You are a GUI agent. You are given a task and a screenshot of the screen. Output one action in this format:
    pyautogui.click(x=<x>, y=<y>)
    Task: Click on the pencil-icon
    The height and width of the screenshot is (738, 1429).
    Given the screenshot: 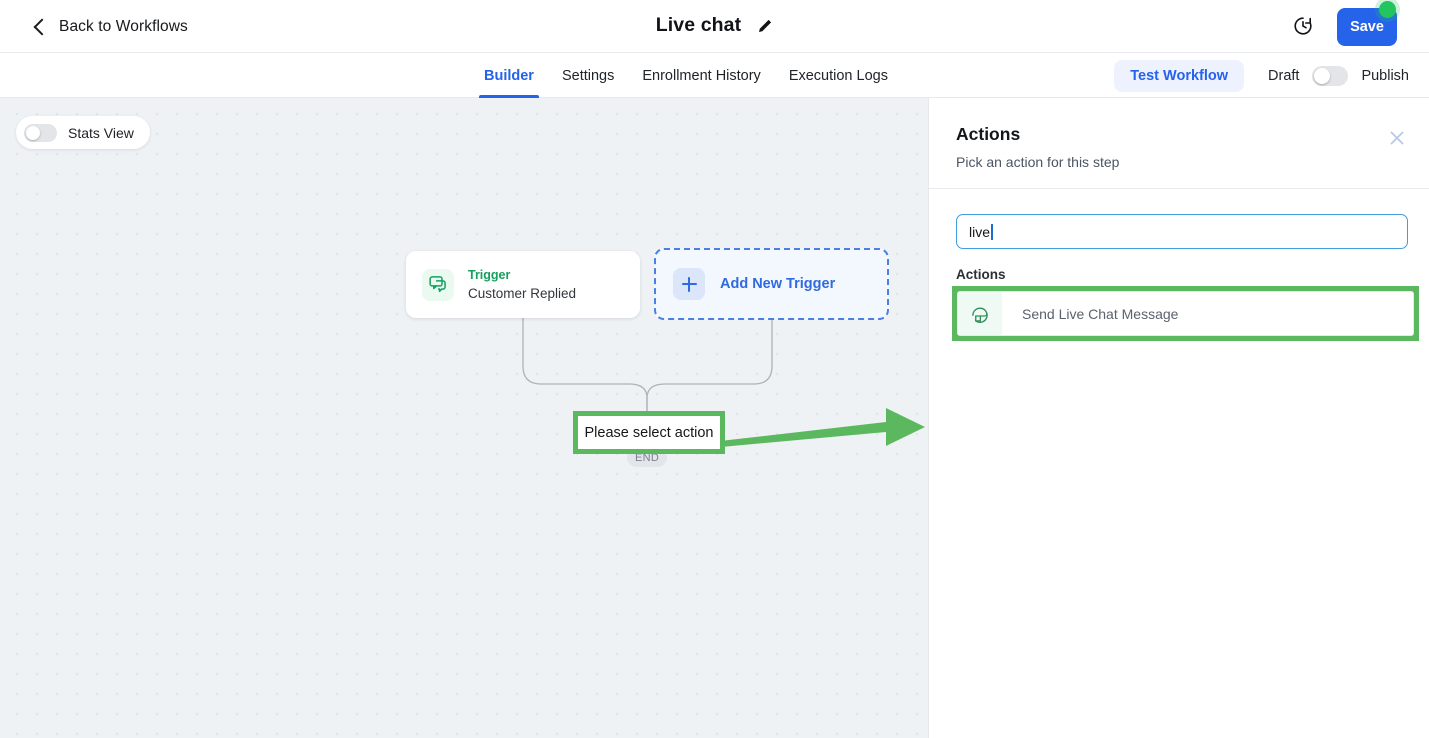 What is the action you would take?
    pyautogui.click(x=765, y=26)
    